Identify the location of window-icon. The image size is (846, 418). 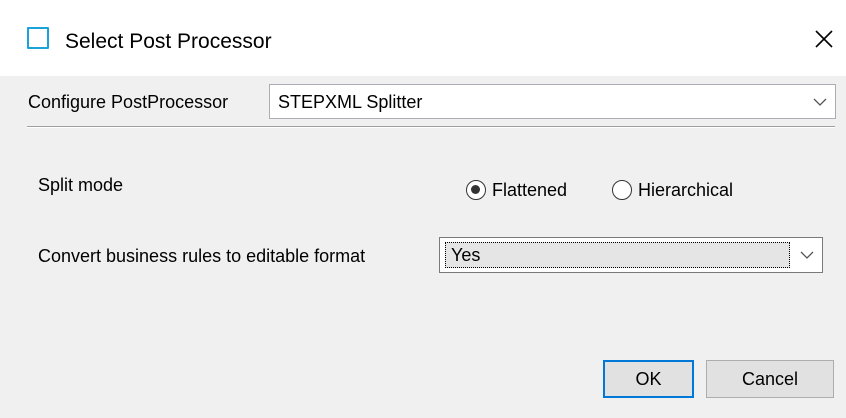
(38, 38).